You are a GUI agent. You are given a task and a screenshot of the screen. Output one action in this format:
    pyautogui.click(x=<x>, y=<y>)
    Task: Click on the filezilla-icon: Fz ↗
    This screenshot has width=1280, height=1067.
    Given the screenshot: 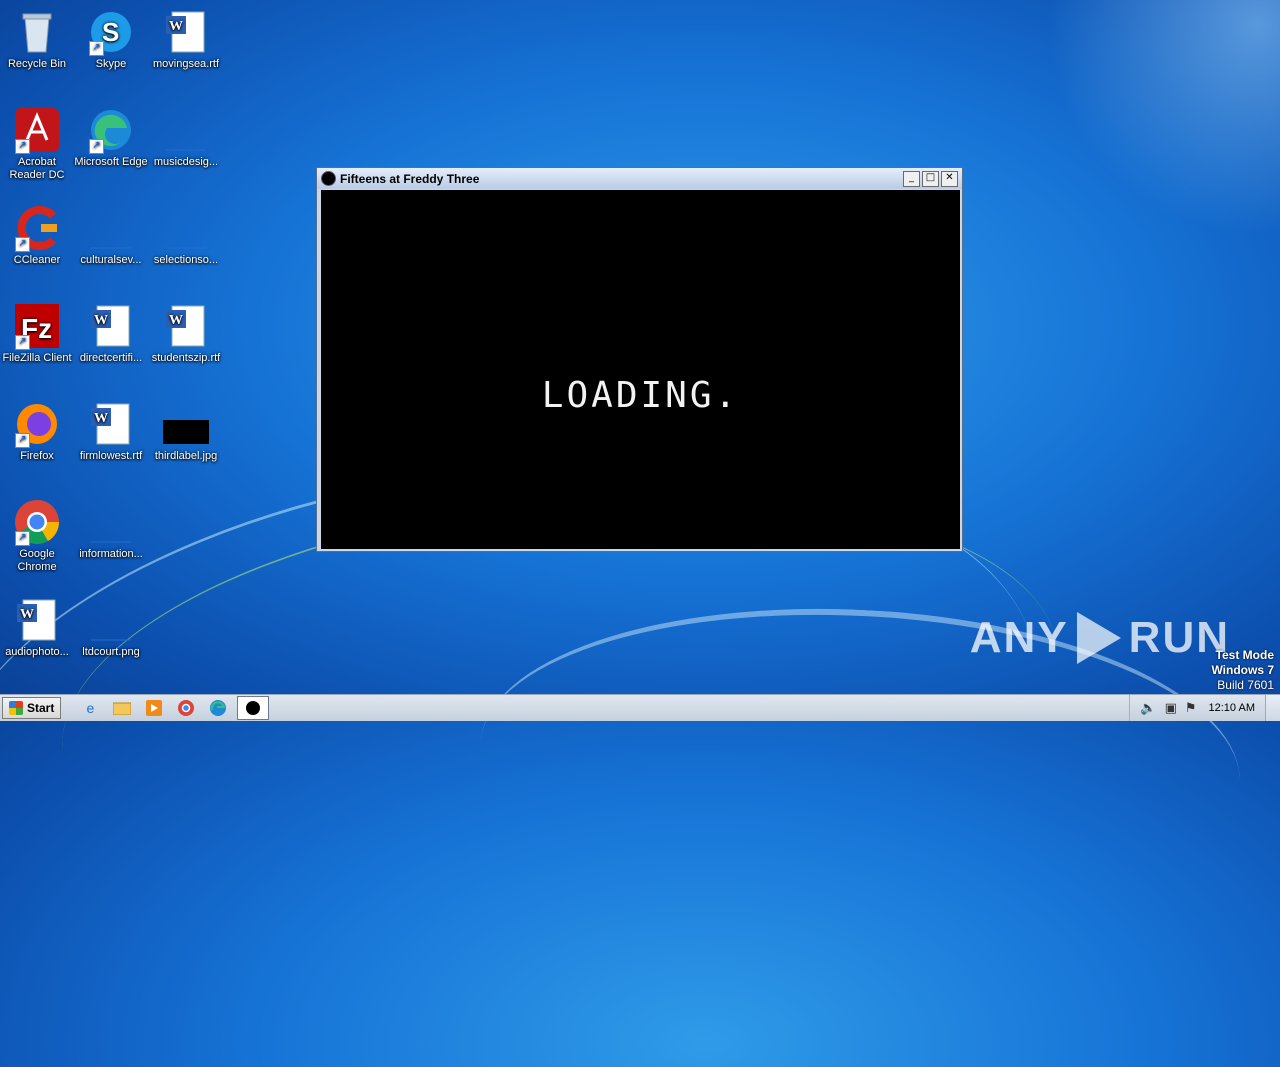 What is the action you would take?
    pyautogui.click(x=37, y=326)
    